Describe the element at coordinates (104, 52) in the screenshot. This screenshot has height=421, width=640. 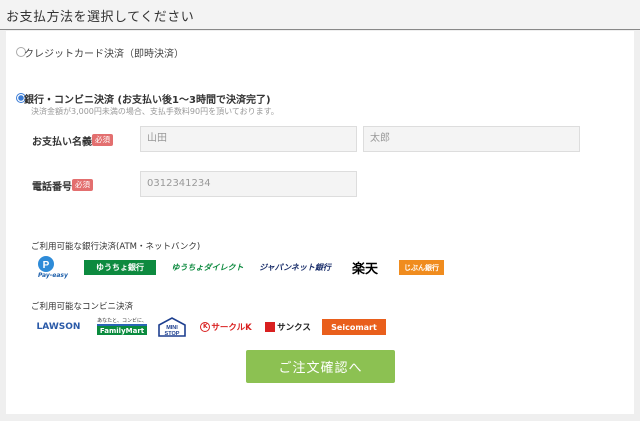
I see `credit-card-label: クレジットカード決済（即時決済）` at that location.